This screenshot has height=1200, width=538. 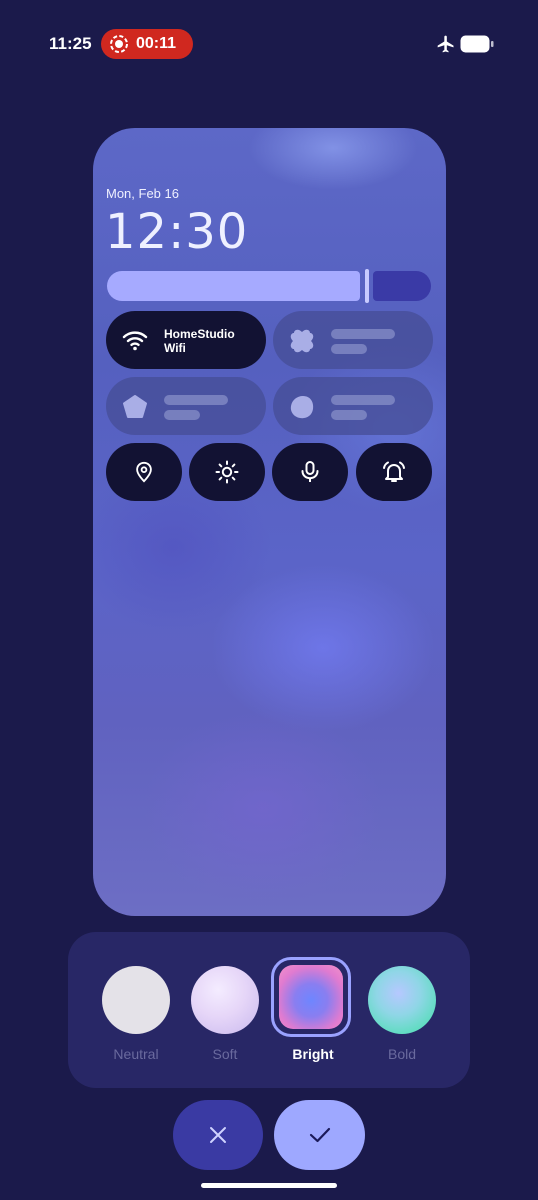 What do you see at coordinates (142, 193) in the screenshot?
I see `preview-date: Mon, Feb 16` at bounding box center [142, 193].